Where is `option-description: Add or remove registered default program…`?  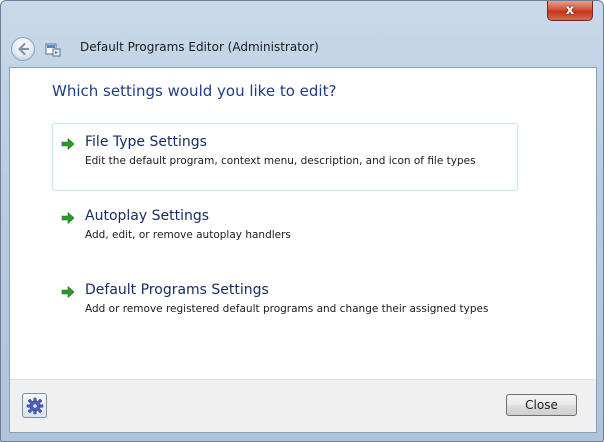 option-description: Add or remove registered default program… is located at coordinates (287, 309).